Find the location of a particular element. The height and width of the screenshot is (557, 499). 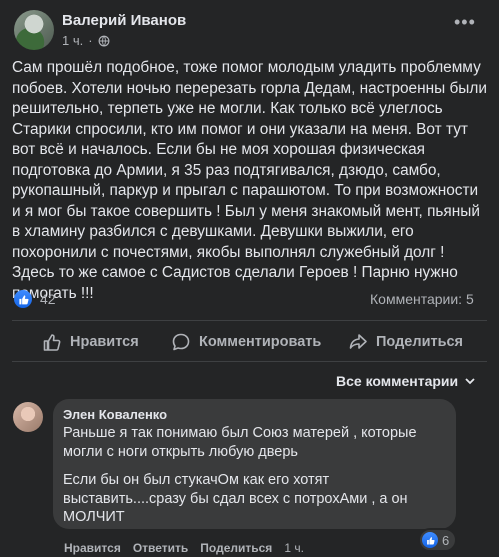

comment-reactions: 6 is located at coordinates (438, 540).